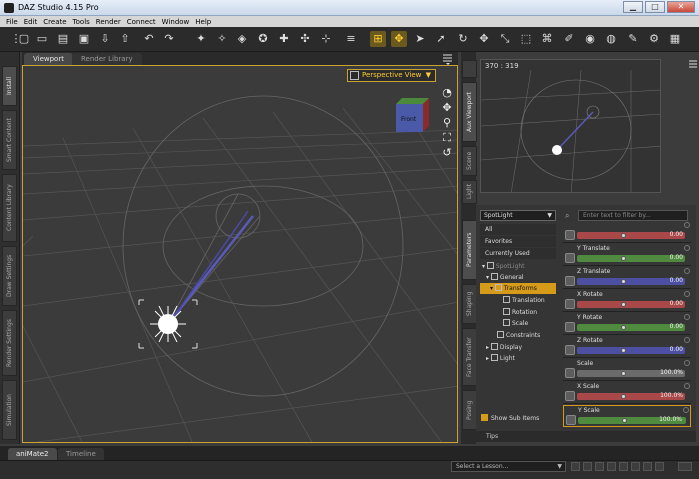  I want to click on tab-install: Install, so click(9, 86).